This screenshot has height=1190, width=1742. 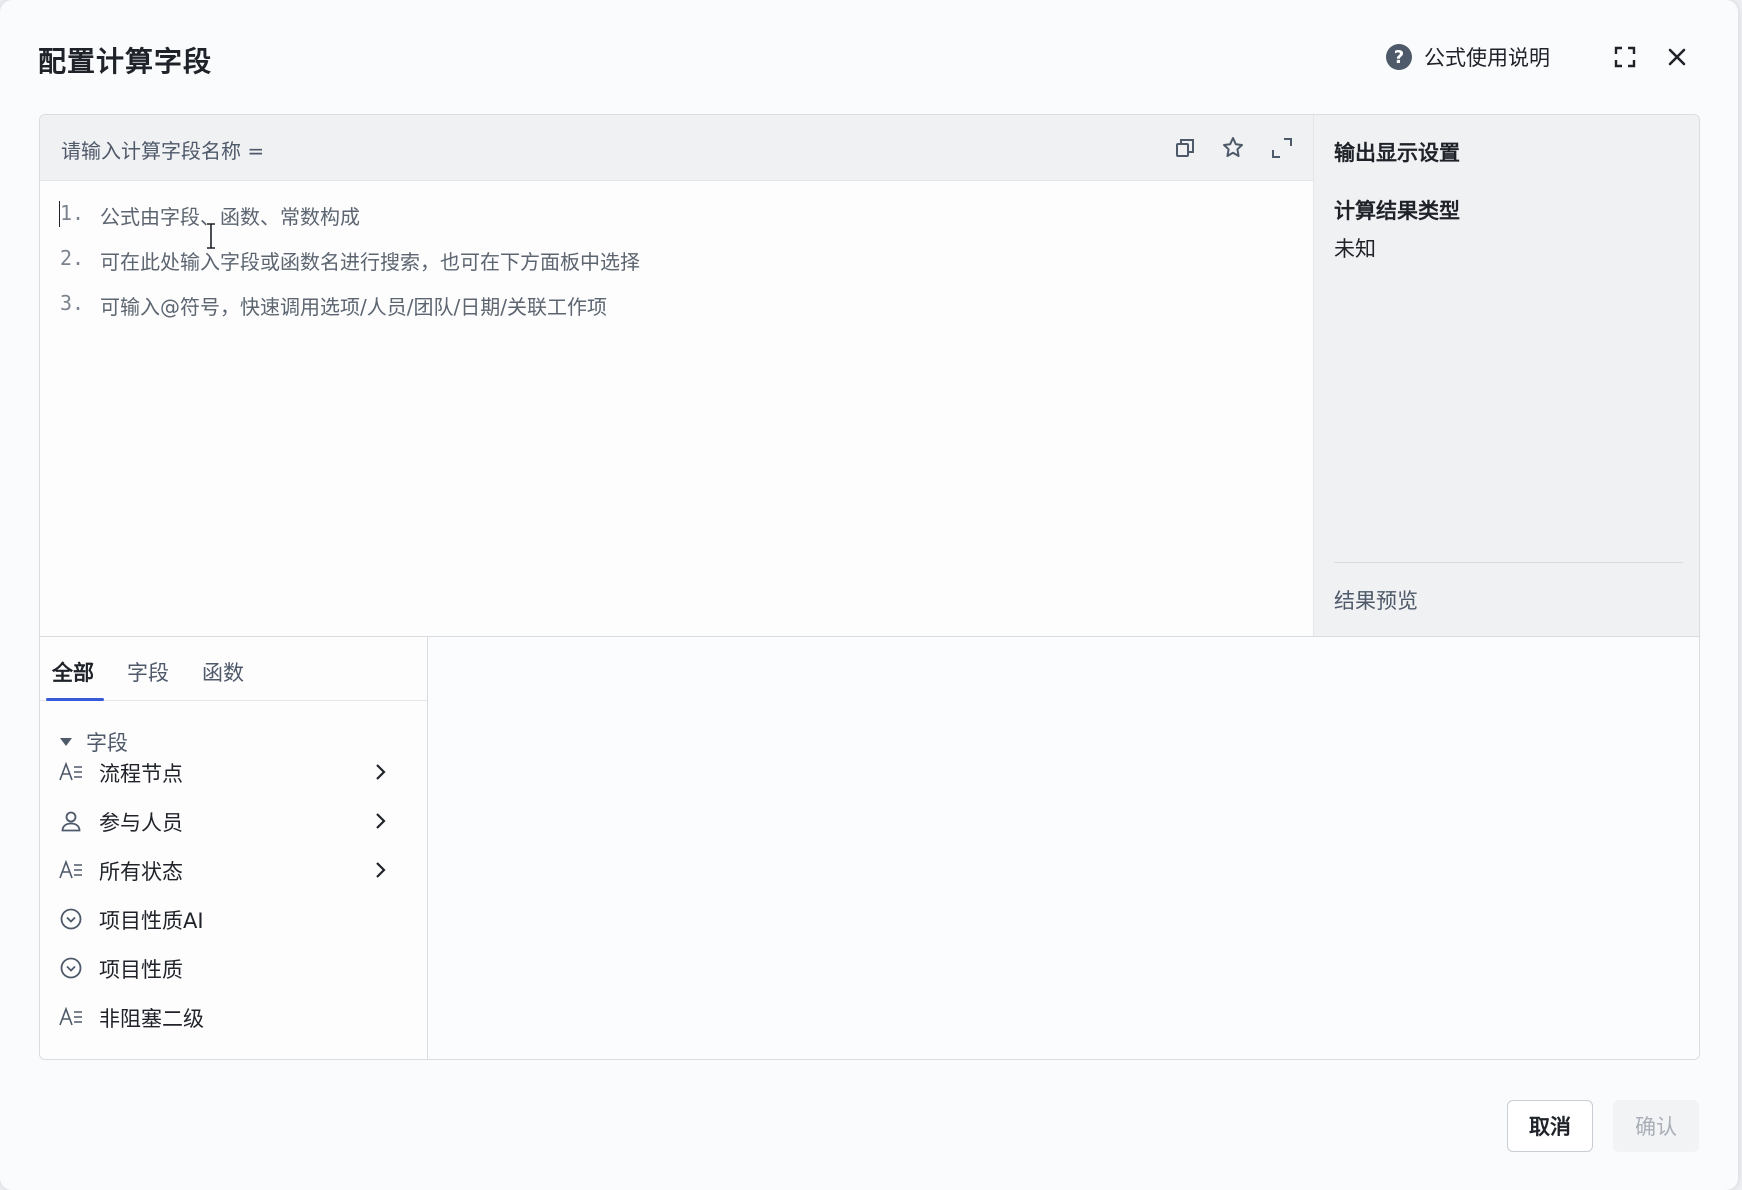 I want to click on line-number: 2., so click(x=72, y=258).